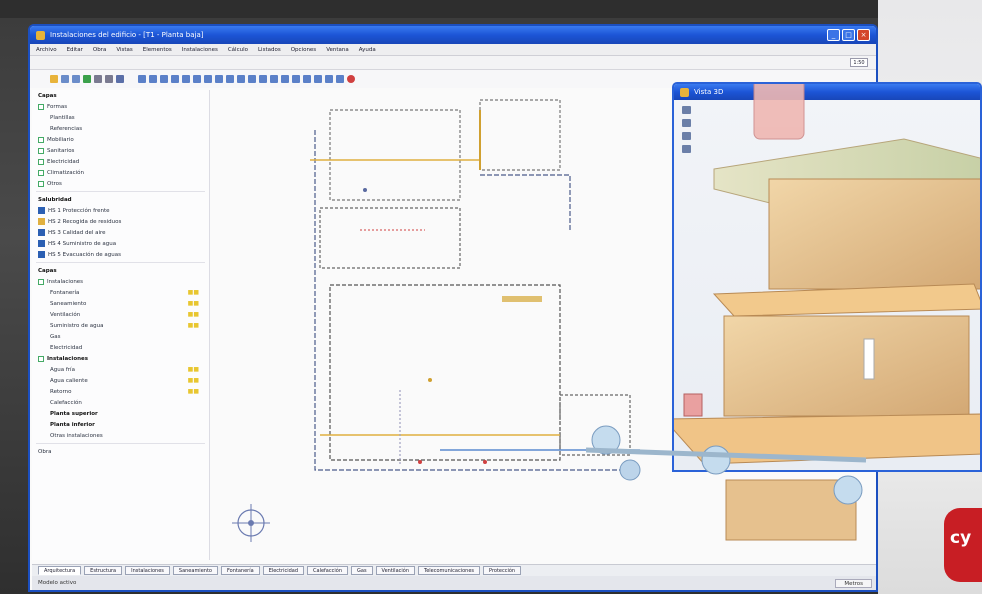  Describe the element at coordinates (120, 413) in the screenshot. I see `inst2-item: Planta superior` at that location.